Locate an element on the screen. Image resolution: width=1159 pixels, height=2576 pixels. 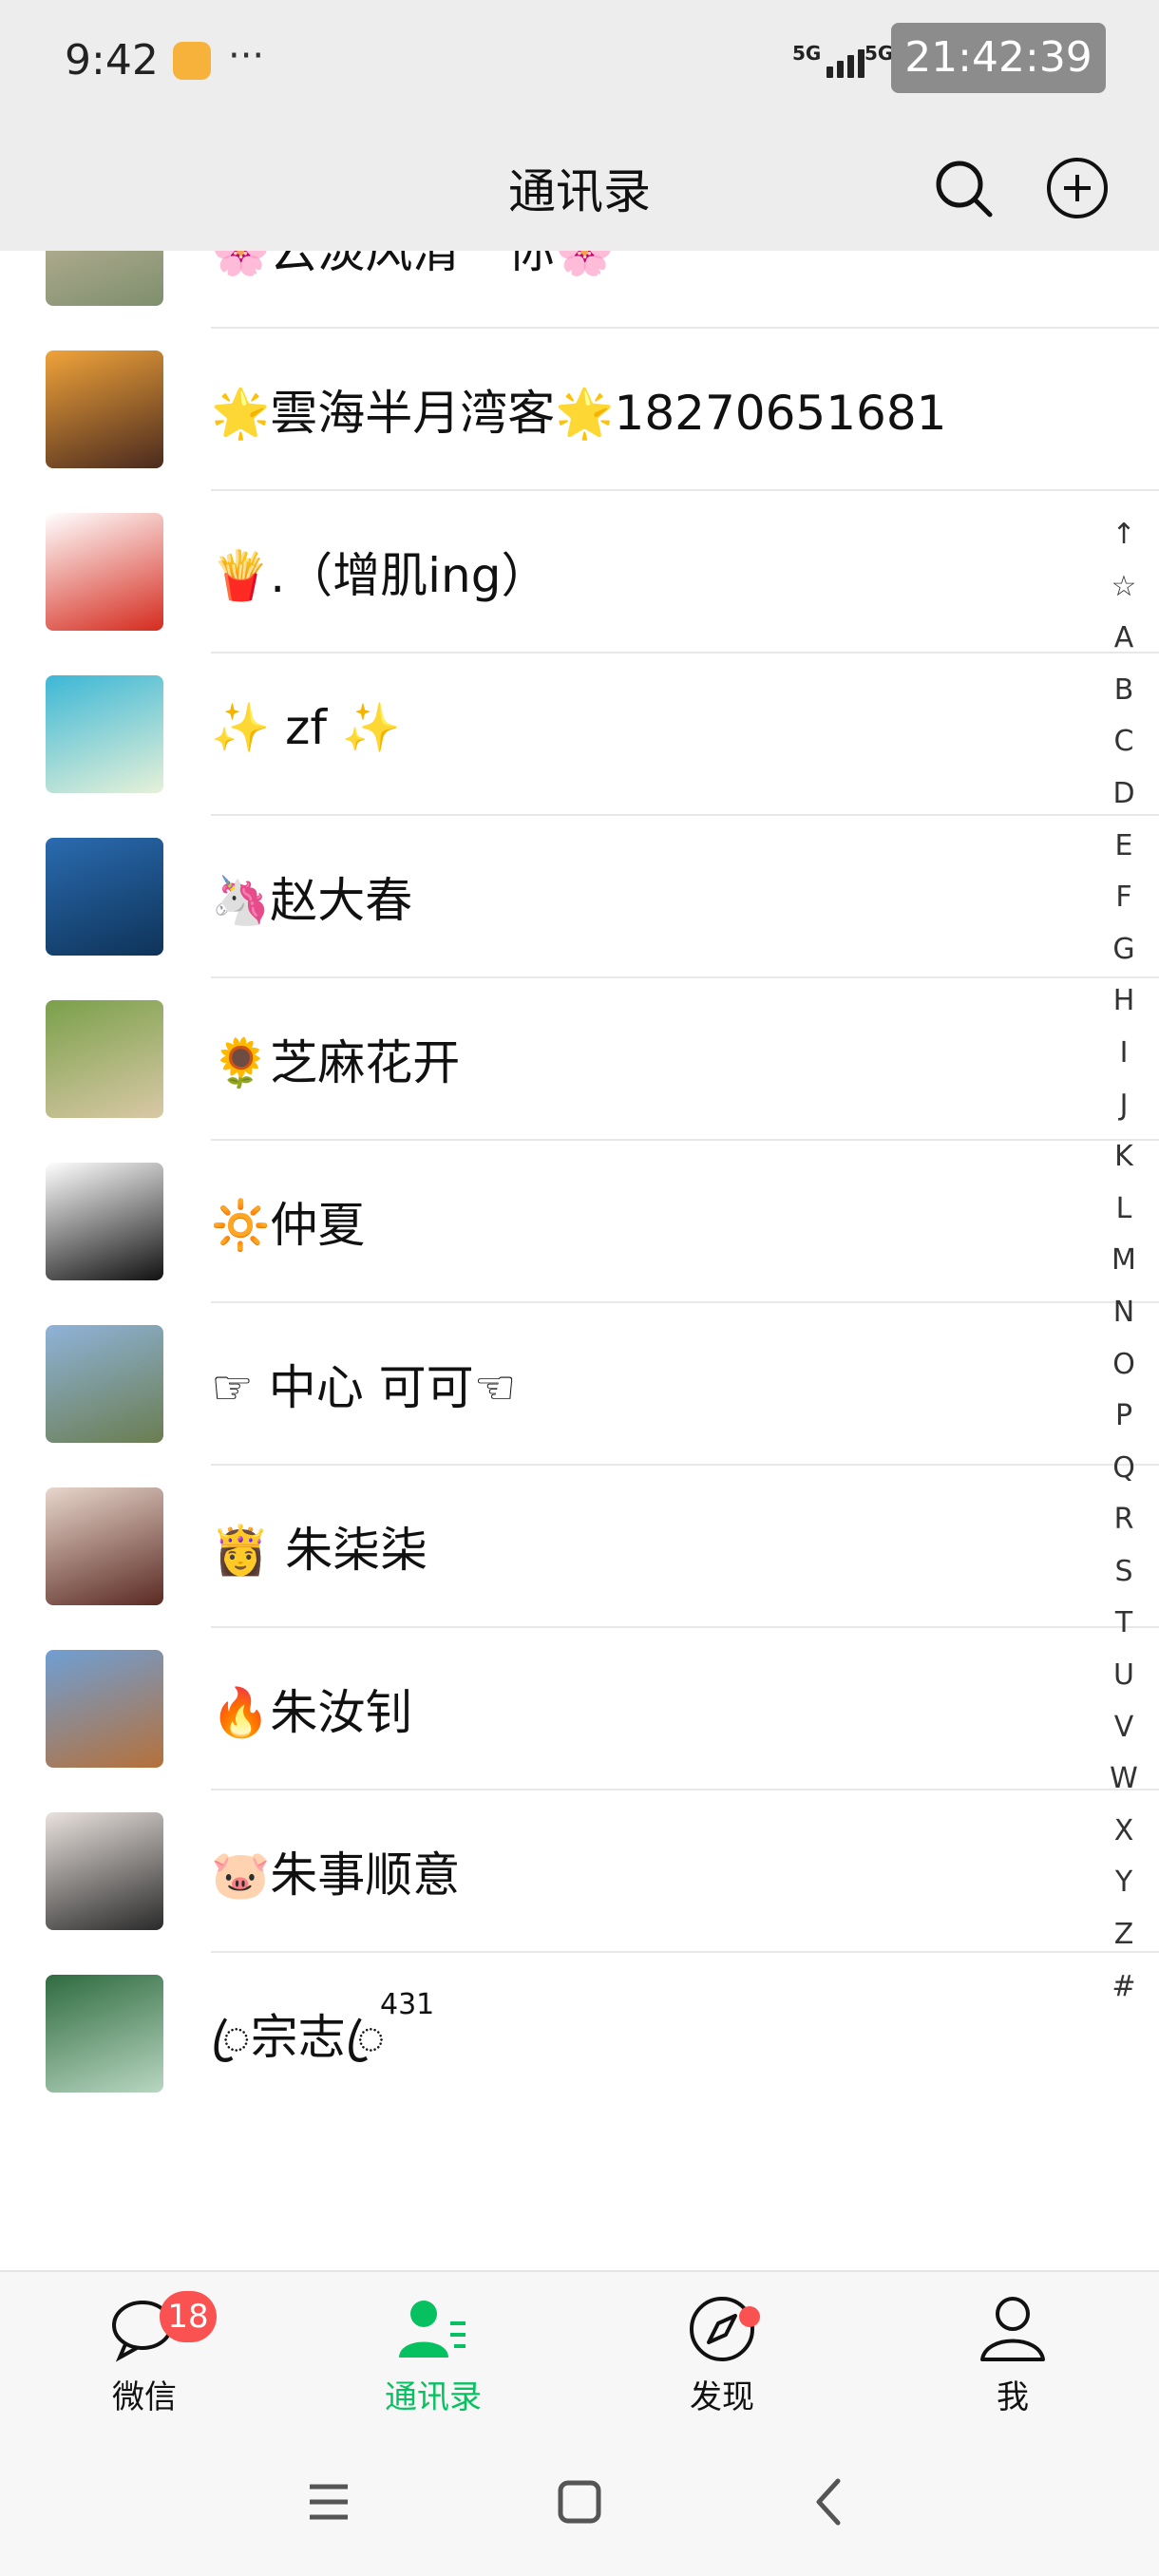
index-letter: S is located at coordinates (1123, 1572).